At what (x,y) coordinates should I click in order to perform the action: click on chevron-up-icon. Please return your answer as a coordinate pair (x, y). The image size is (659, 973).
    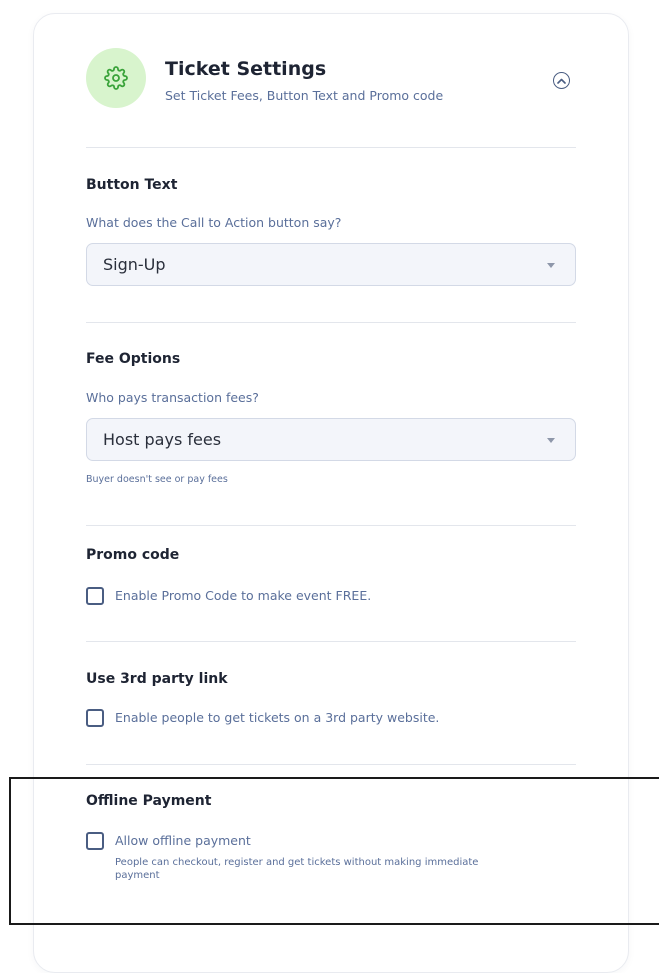
    Looking at the image, I should click on (561, 81).